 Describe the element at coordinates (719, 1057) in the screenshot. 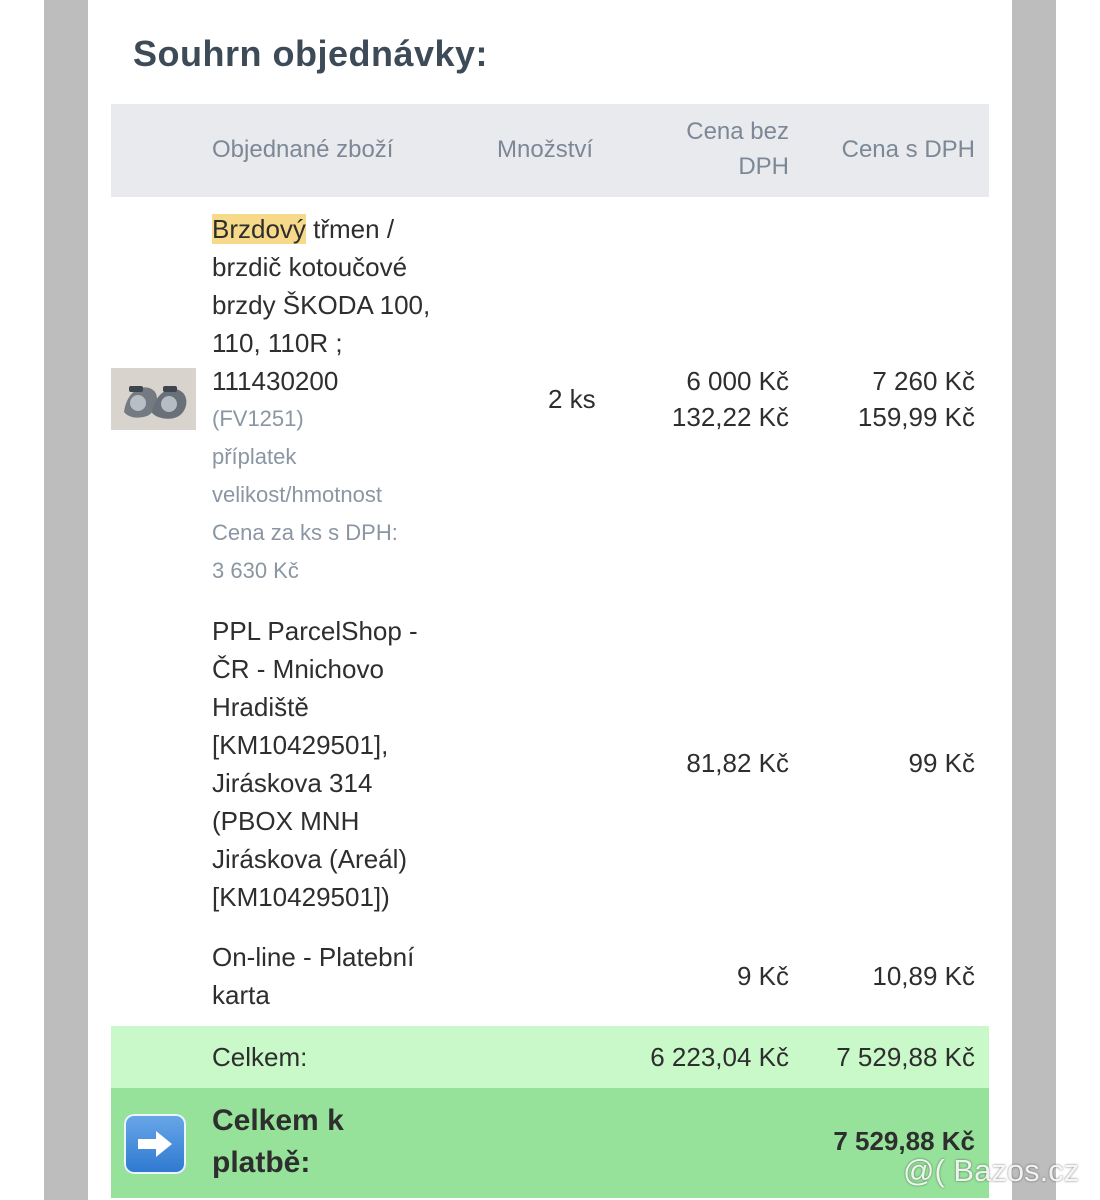

I see `subtotal-price-without-vat: 6 223,04 Kč` at that location.